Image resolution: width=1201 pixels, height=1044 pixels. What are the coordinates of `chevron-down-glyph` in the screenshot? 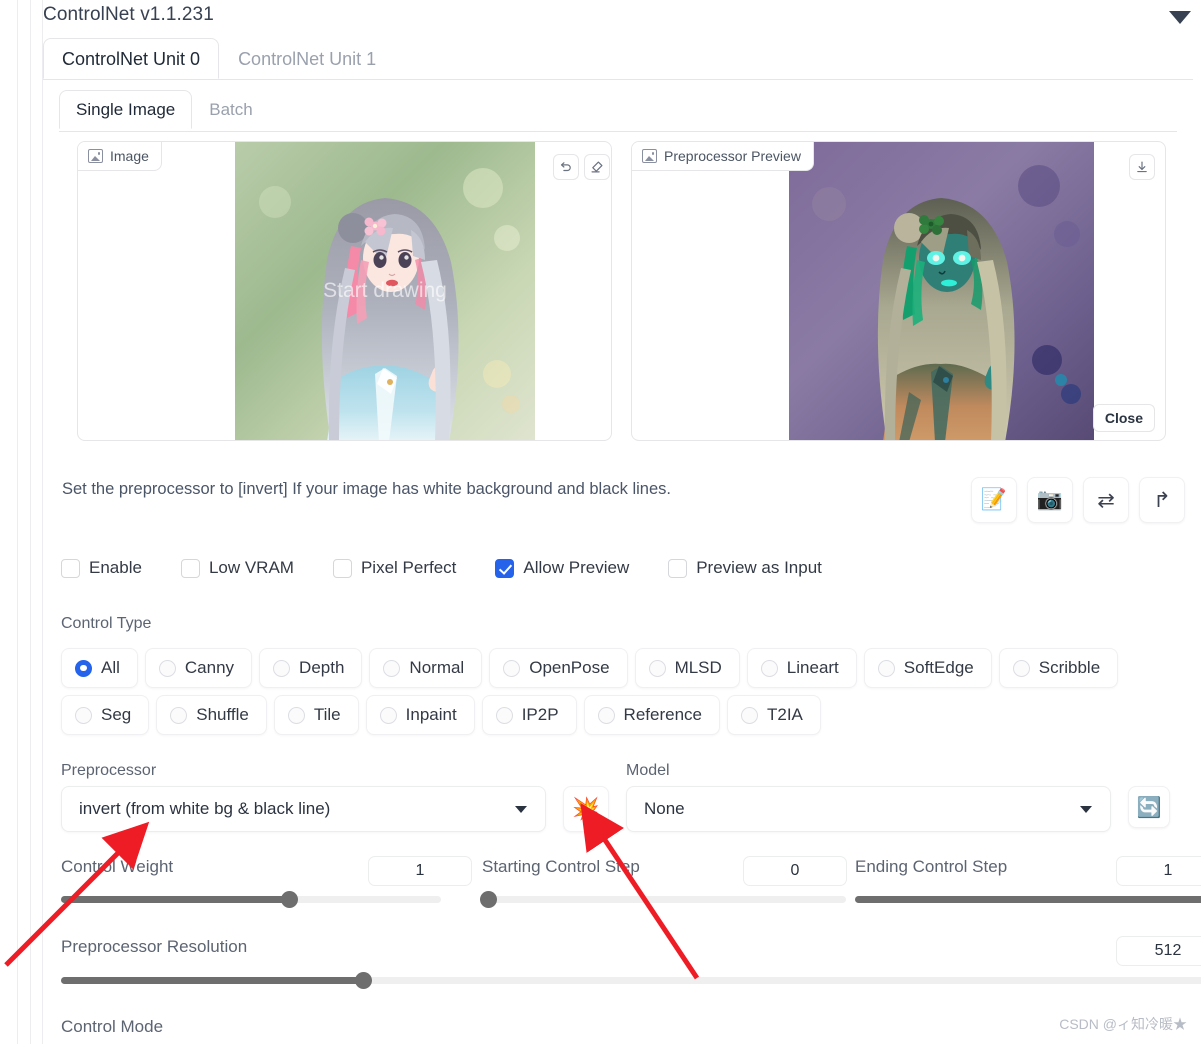 It's located at (1180, 17).